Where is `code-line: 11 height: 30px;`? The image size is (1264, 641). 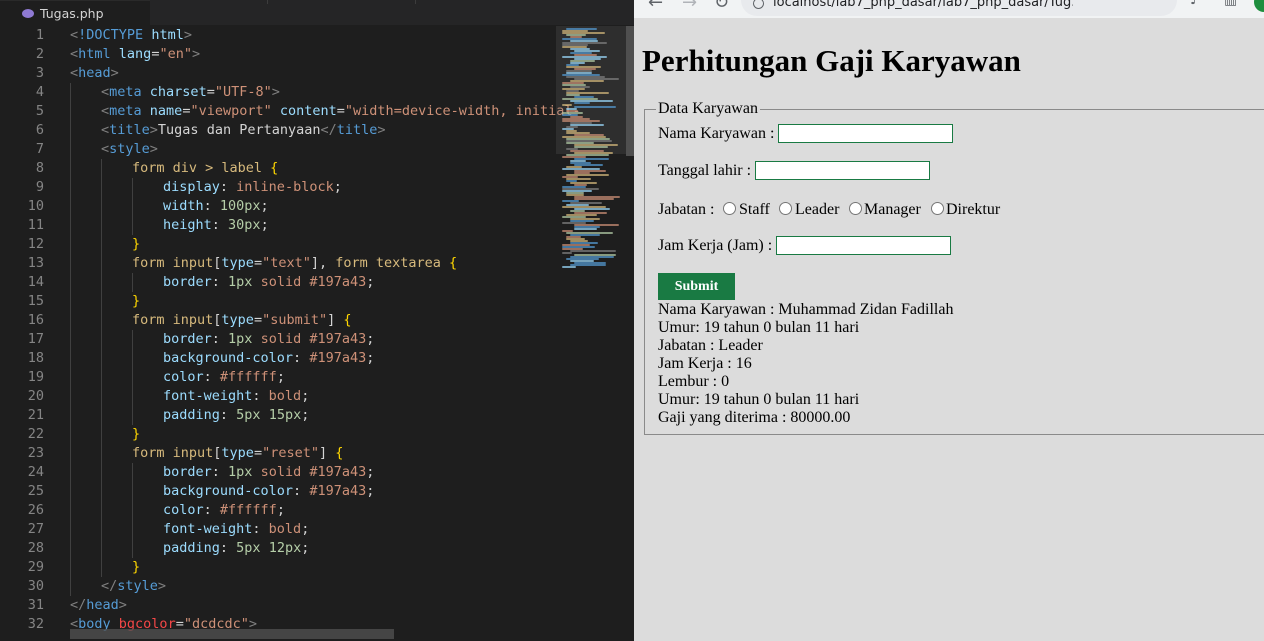 code-line: 11 height: 30px; is located at coordinates (278, 225).